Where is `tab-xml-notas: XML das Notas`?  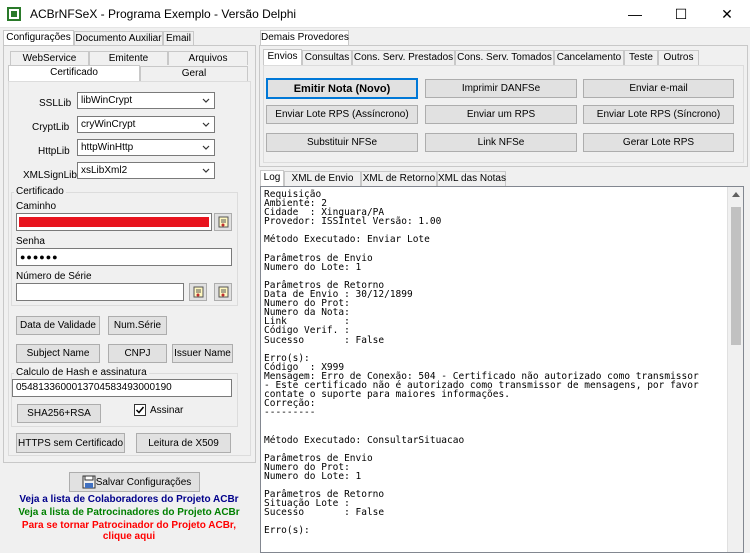 tab-xml-notas: XML das Notas is located at coordinates (471, 178).